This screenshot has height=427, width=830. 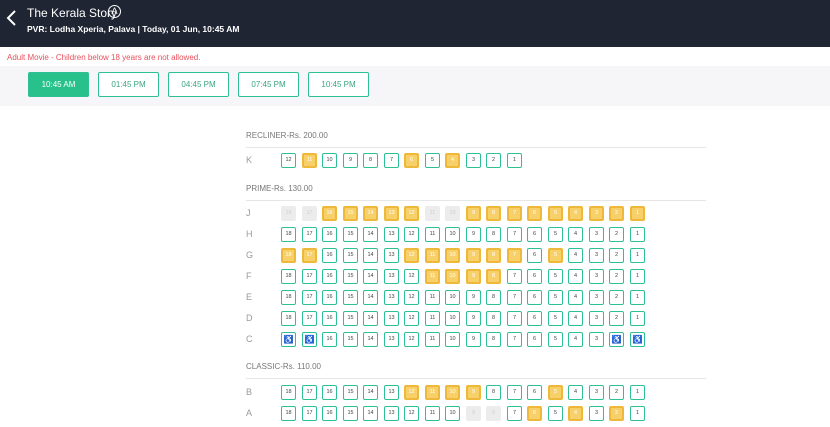 What do you see at coordinates (534, 213) in the screenshot?
I see `seat-booked: 6` at bounding box center [534, 213].